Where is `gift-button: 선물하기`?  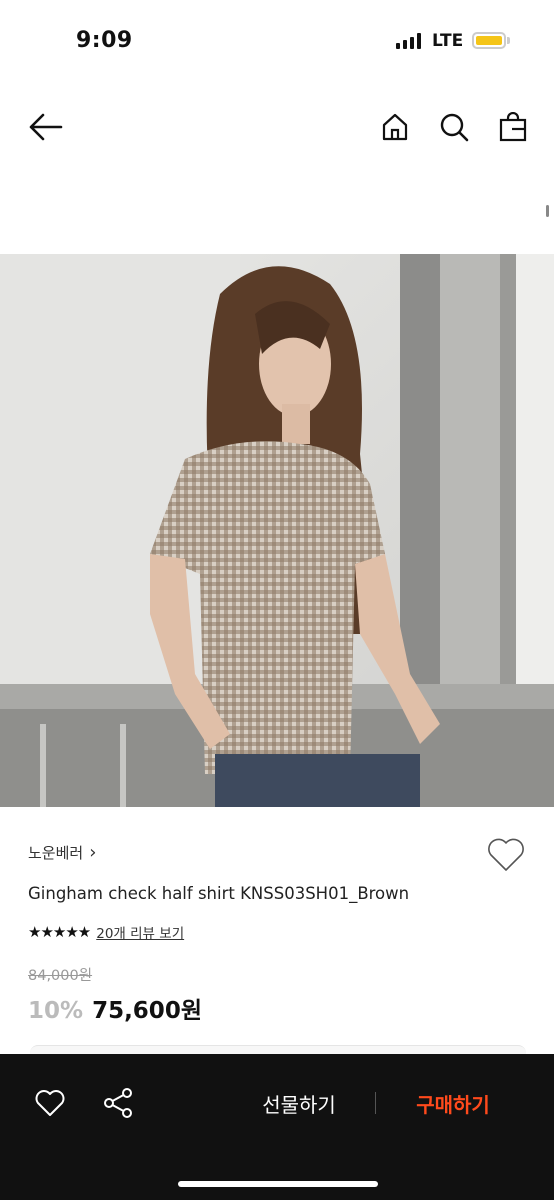 gift-button: 선물하기 is located at coordinates (299, 1103).